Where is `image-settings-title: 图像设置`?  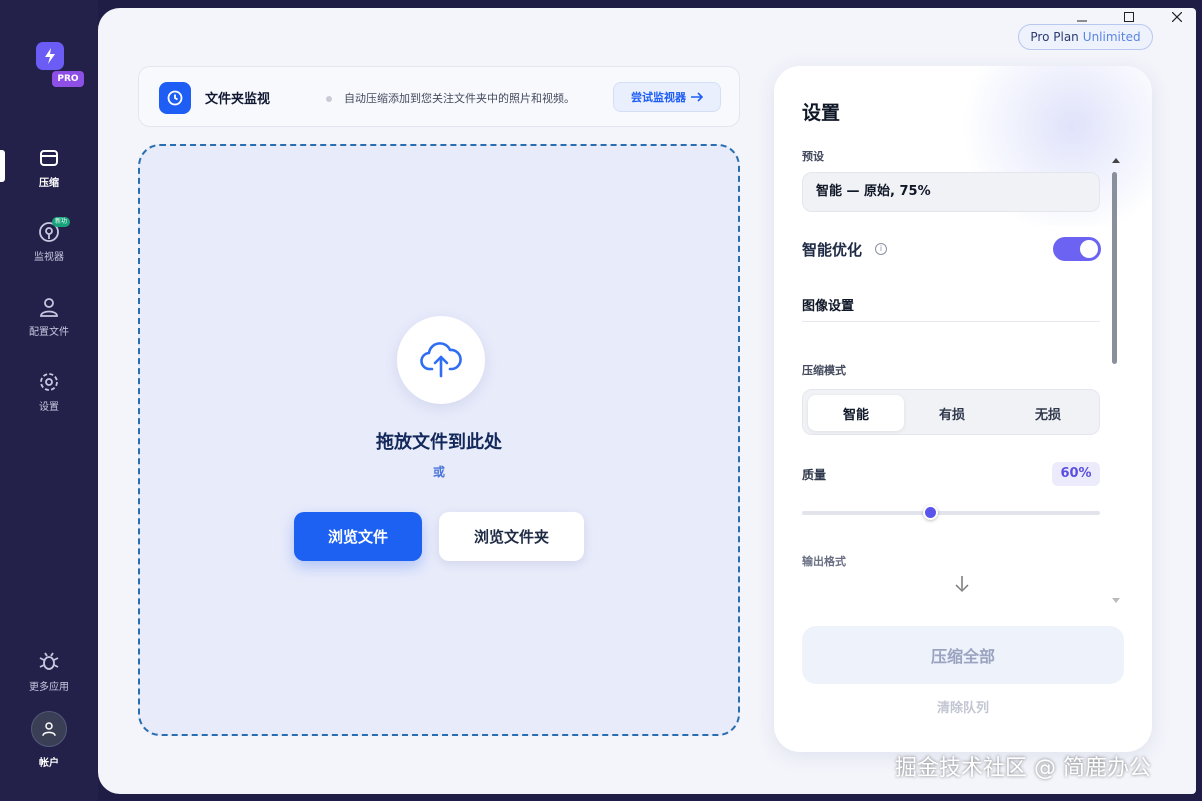
image-settings-title: 图像设置 is located at coordinates (828, 306).